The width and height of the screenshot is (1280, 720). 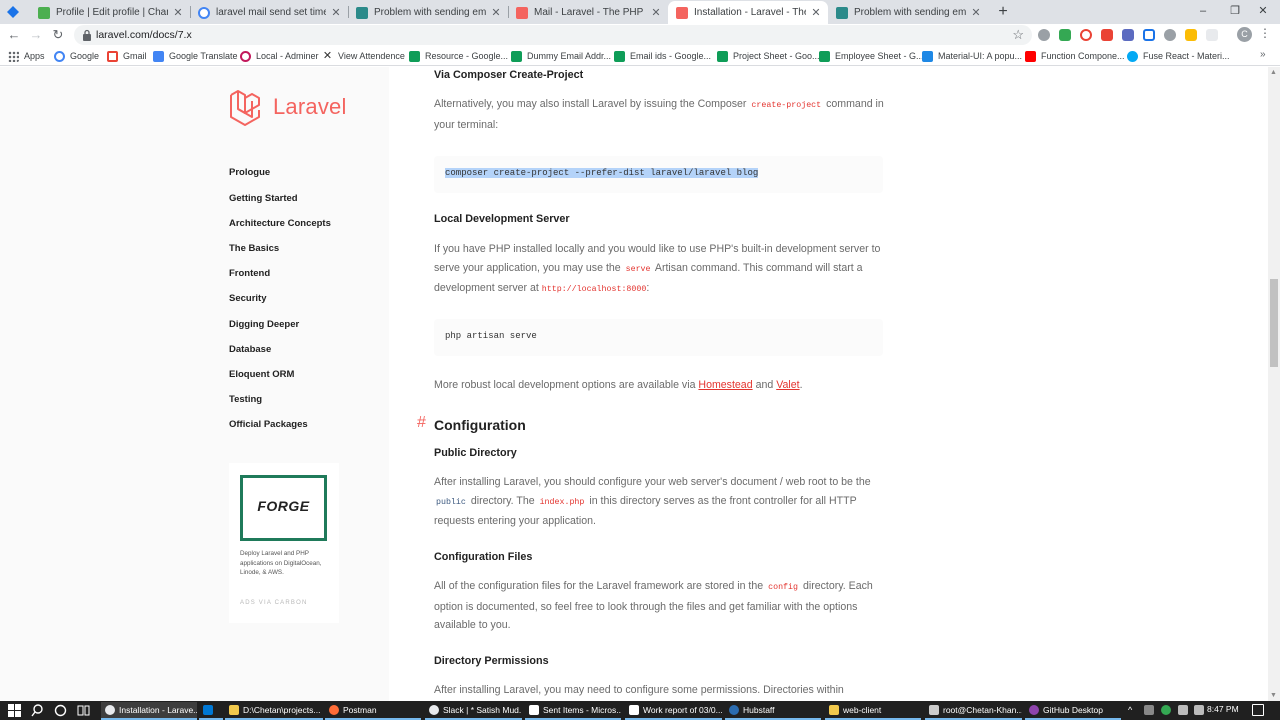 What do you see at coordinates (873, 711) in the screenshot?
I see `taskbar-web-client: web-client` at bounding box center [873, 711].